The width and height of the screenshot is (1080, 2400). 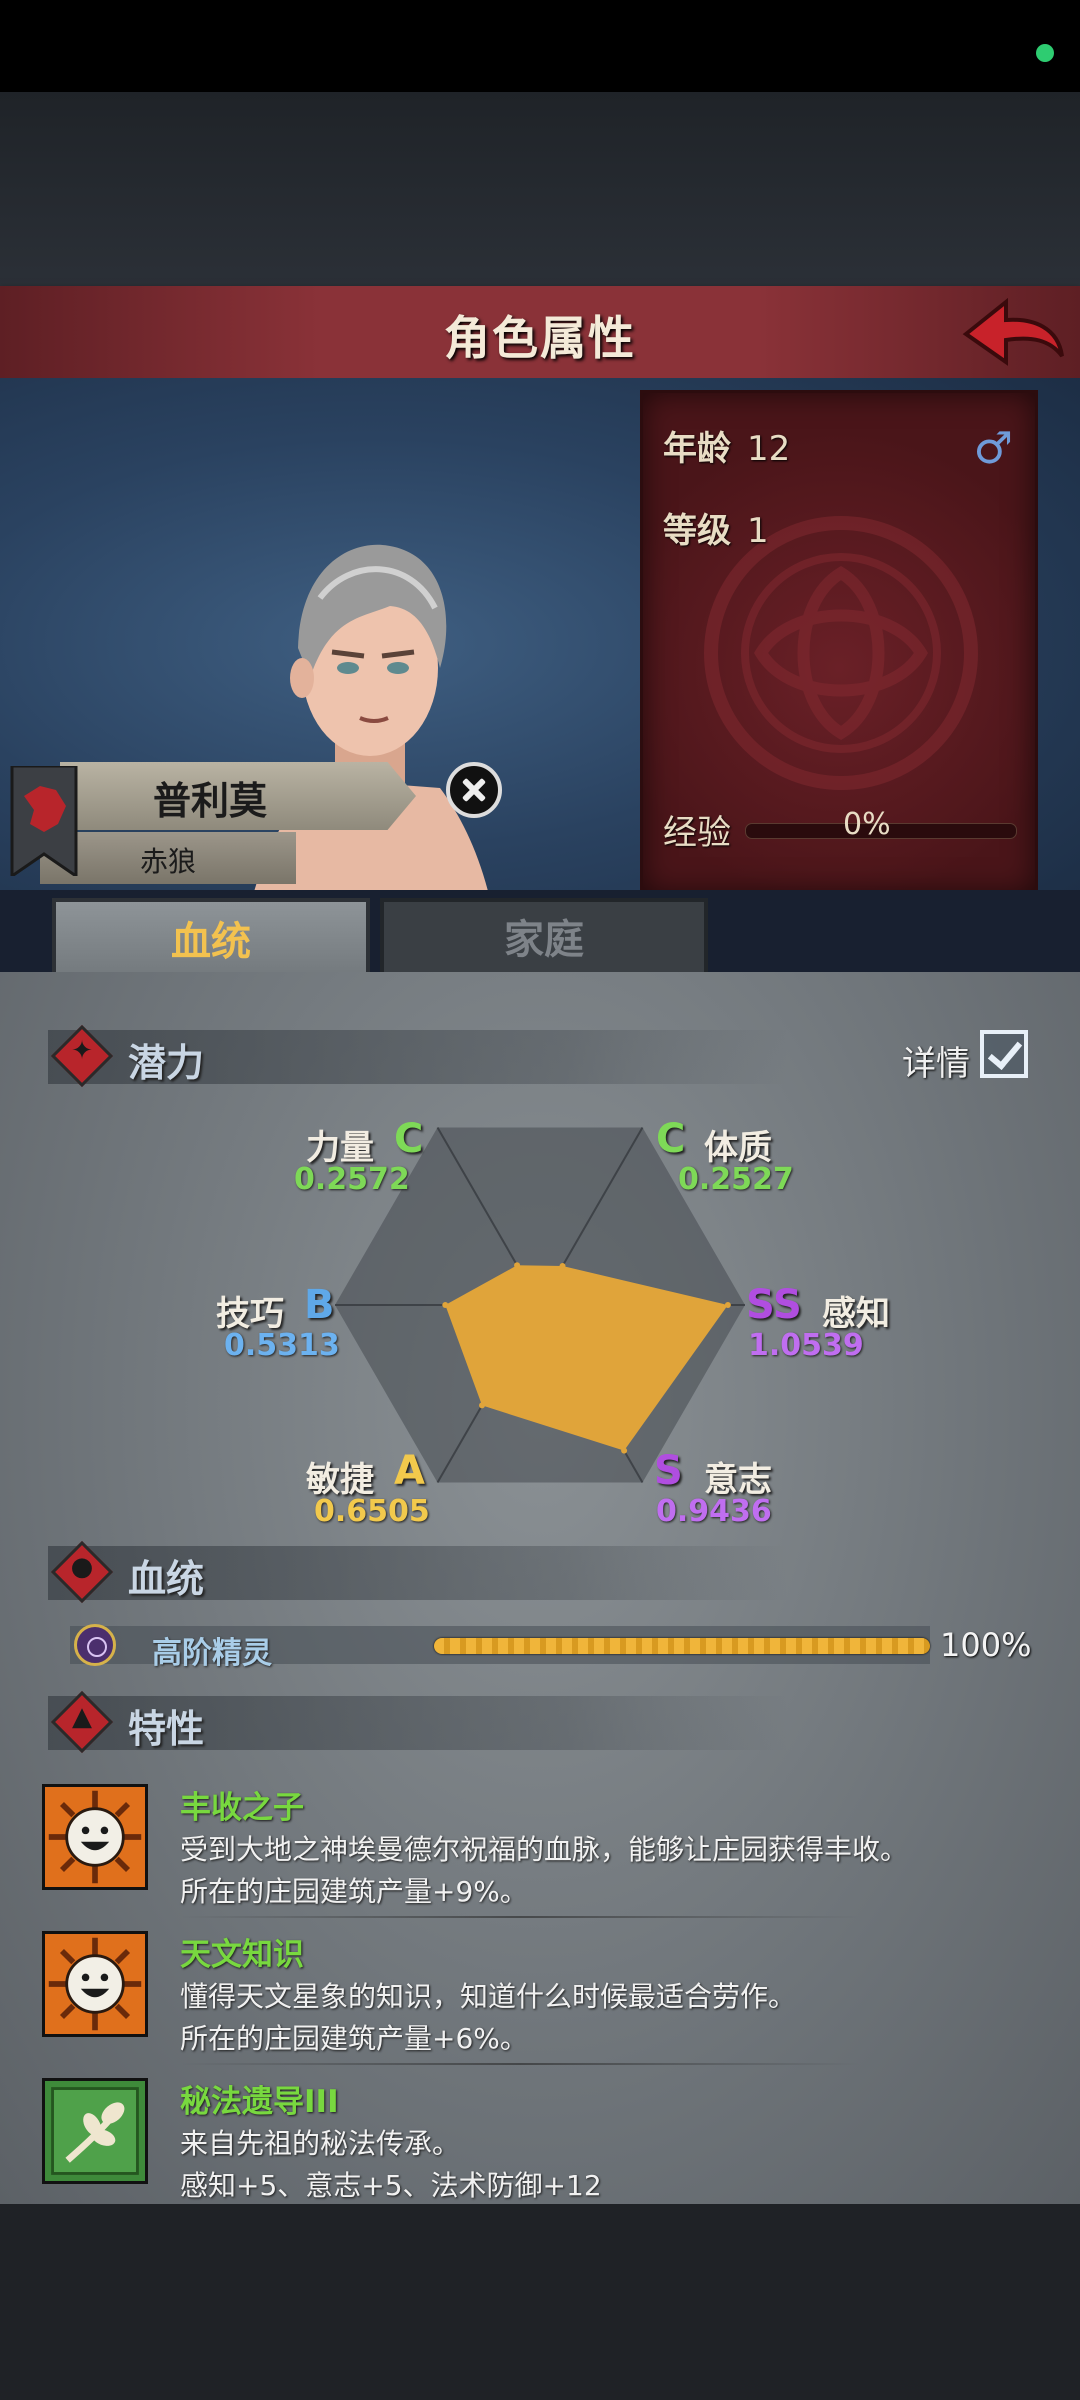 I want to click on age-label: 年龄, so click(x=697, y=449).